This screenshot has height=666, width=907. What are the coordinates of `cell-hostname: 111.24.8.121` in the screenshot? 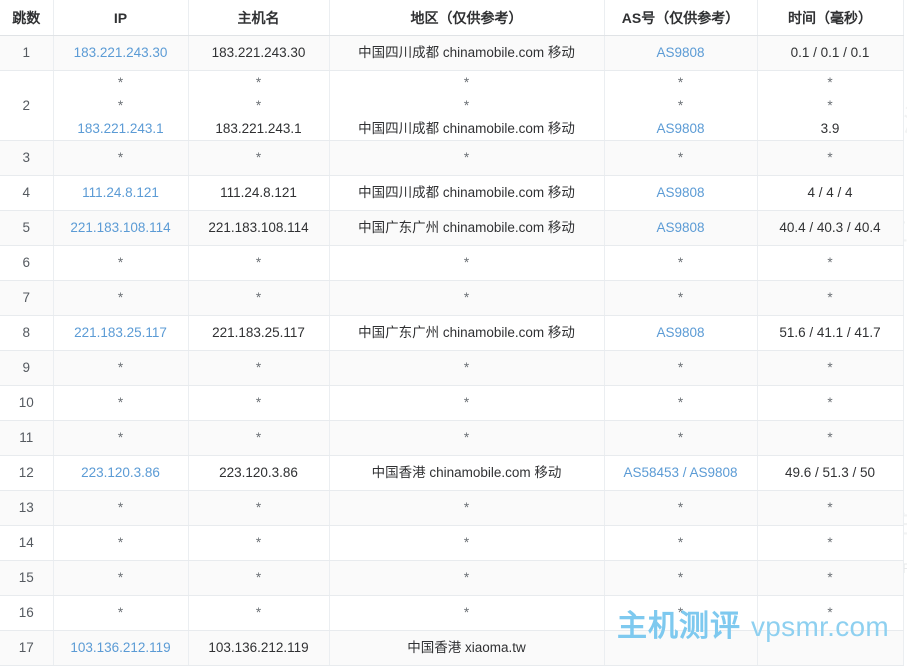 It's located at (259, 193).